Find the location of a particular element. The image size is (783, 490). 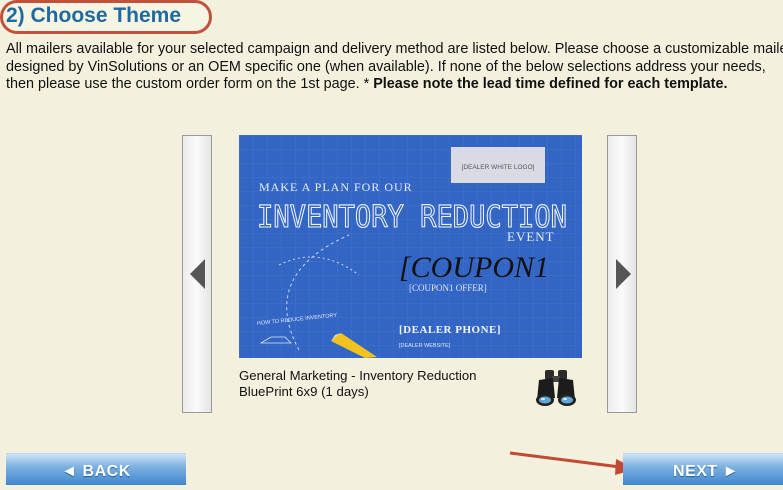

thumb-dealer-website: [DEALER WEBSITE] is located at coordinates (425, 346).